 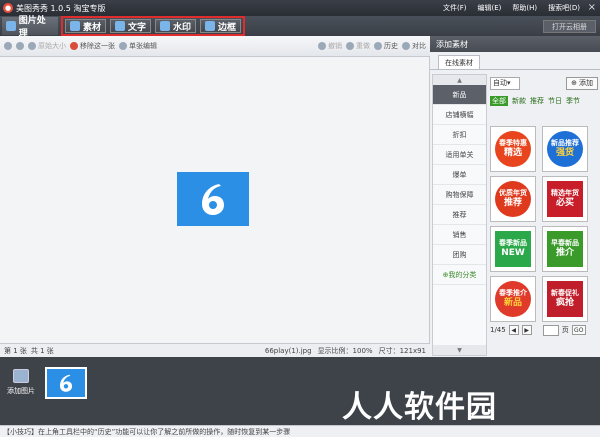 I want to click on app-logo-icon: ●, so click(x=8, y=8).